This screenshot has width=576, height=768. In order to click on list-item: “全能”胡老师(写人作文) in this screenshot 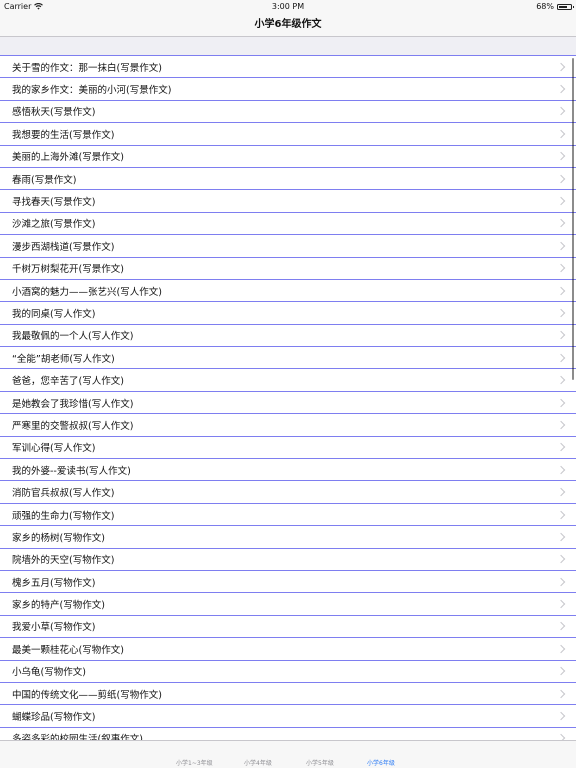, I will do `click(288, 358)`.